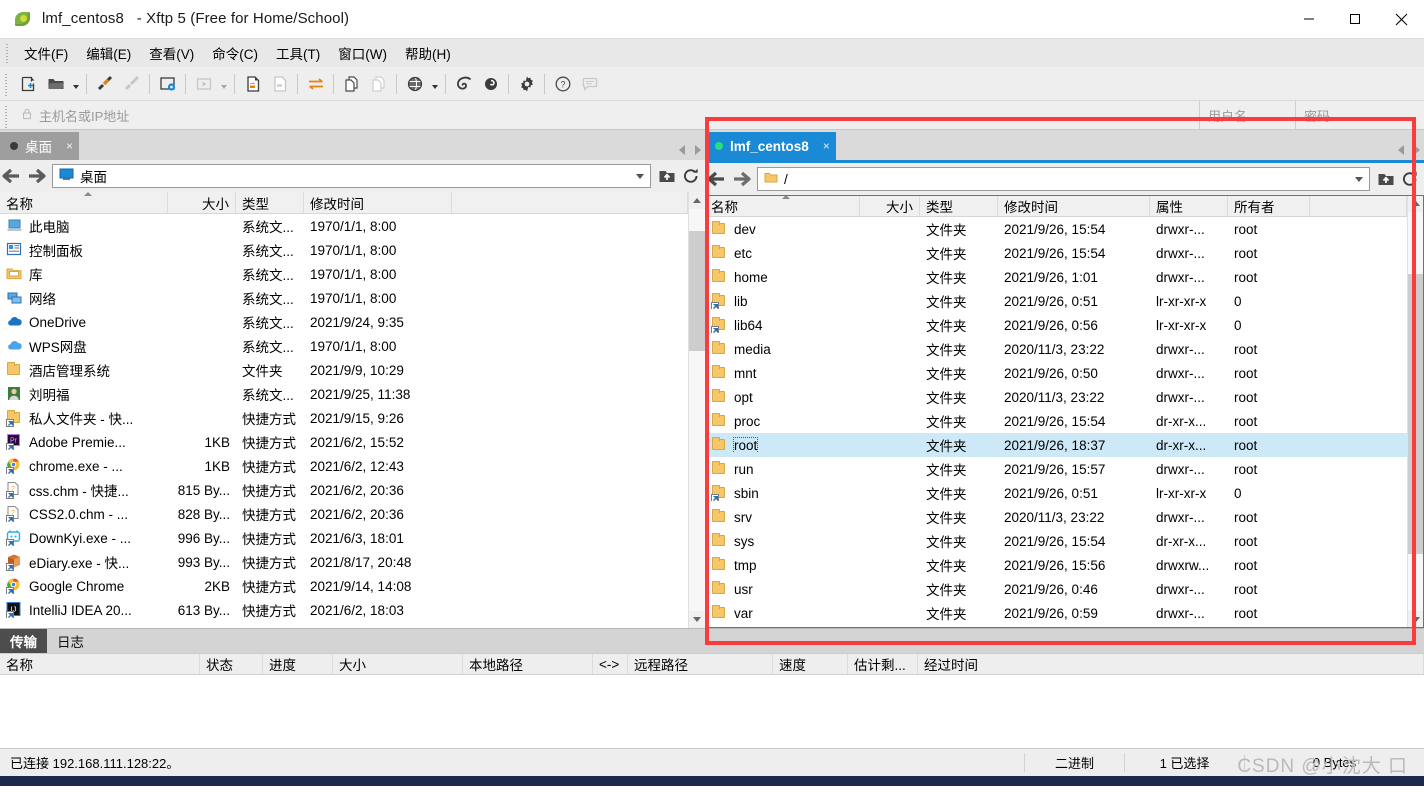  I want to click on connection-bar-grip, so click(7, 115).